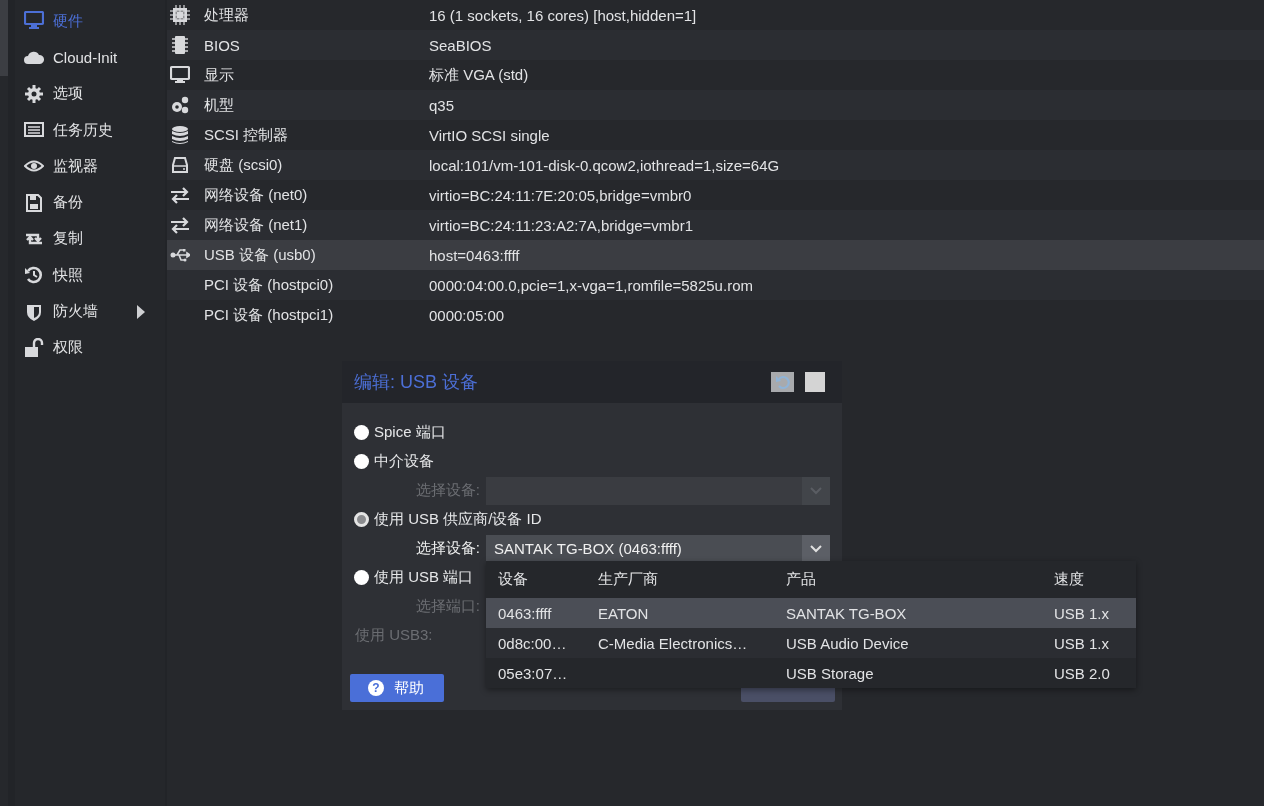  I want to click on column-header: 设备, so click(513, 579).